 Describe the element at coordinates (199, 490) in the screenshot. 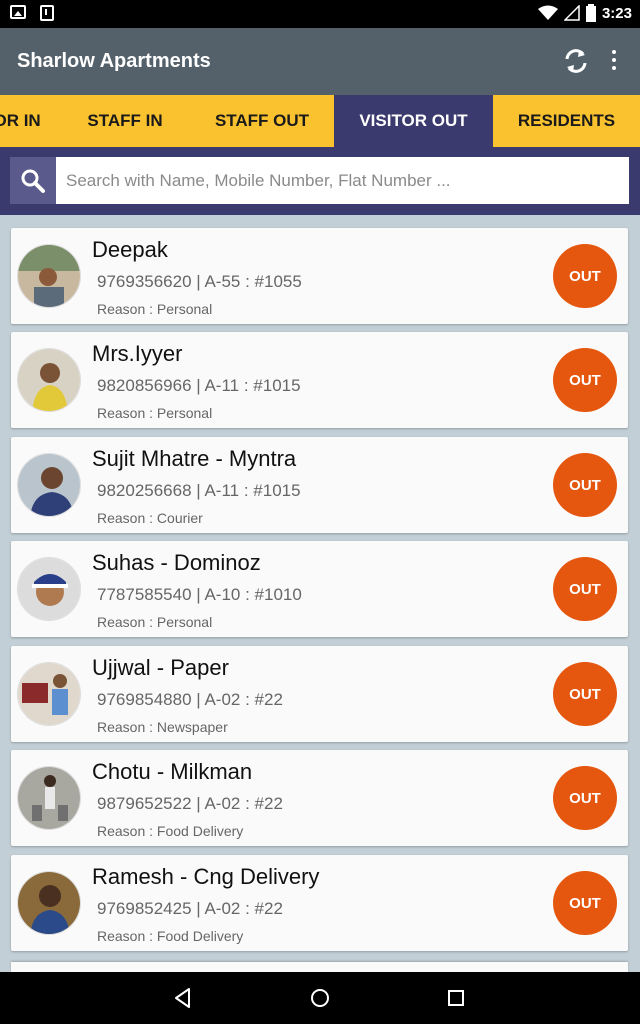

I see `visitor-contact: 9820256668 | A-11 : #1015` at that location.